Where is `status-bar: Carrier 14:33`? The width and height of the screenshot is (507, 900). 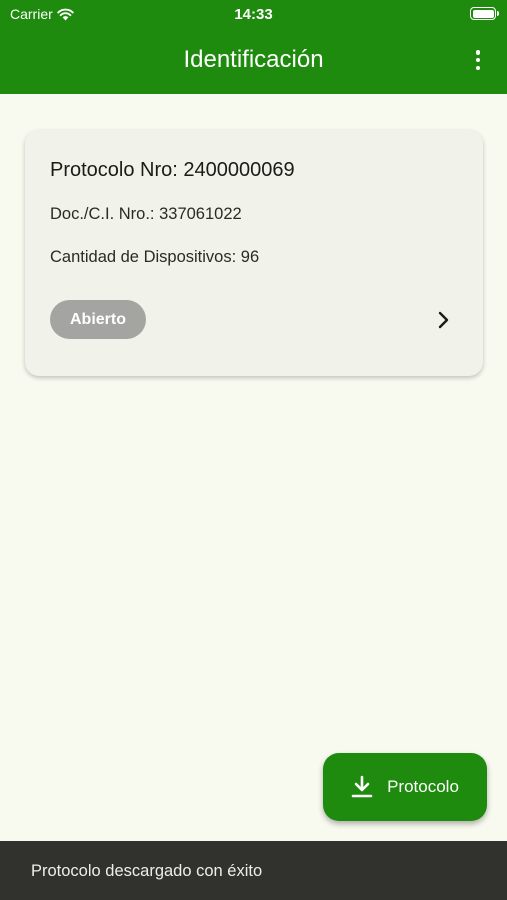 status-bar: Carrier 14:33 is located at coordinates (253, 14).